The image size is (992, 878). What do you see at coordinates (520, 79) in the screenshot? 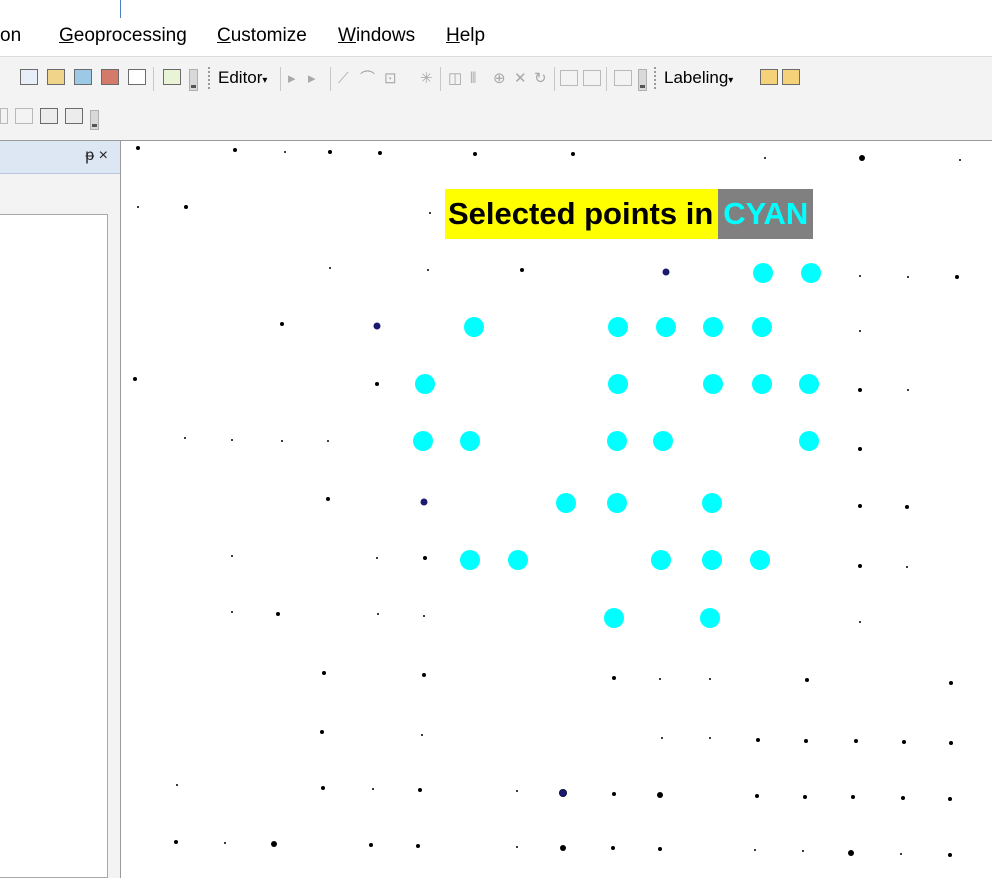
I see `split-tool-icon: ✕` at bounding box center [520, 79].